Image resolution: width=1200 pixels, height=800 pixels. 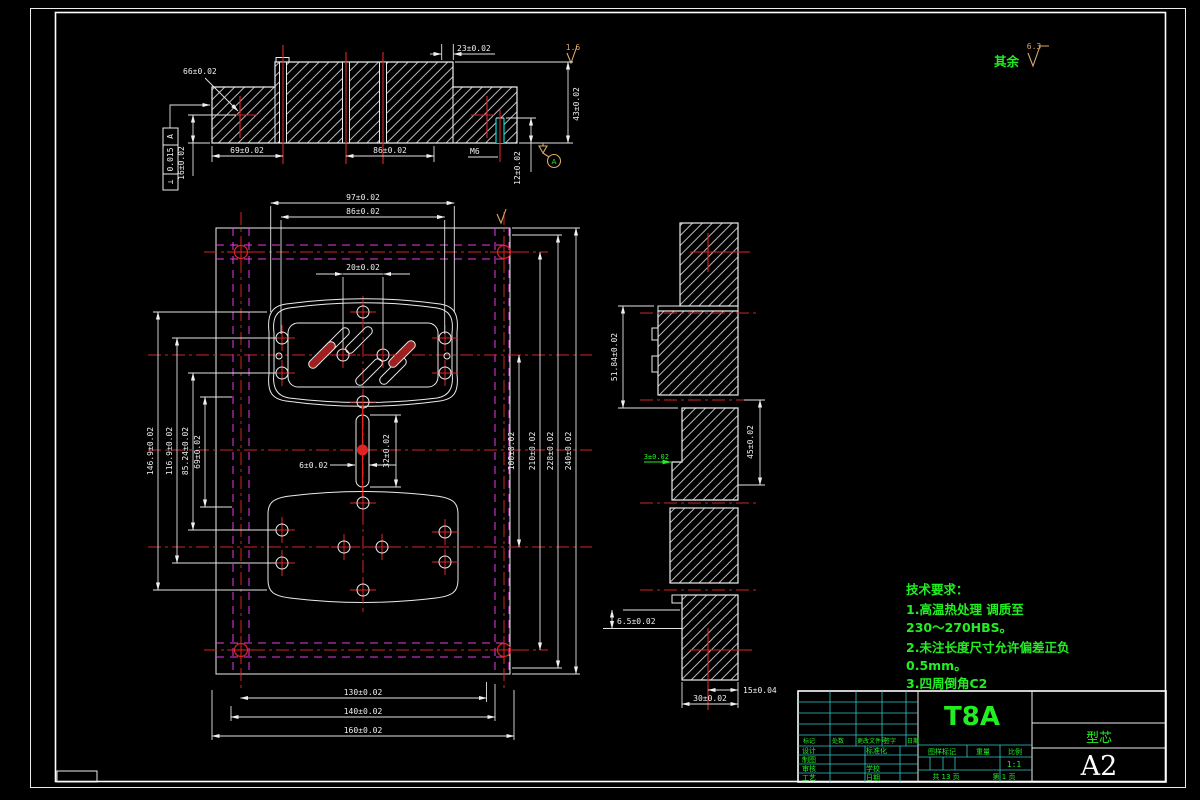 I want to click on material-label: T8A, so click(x=972, y=717).